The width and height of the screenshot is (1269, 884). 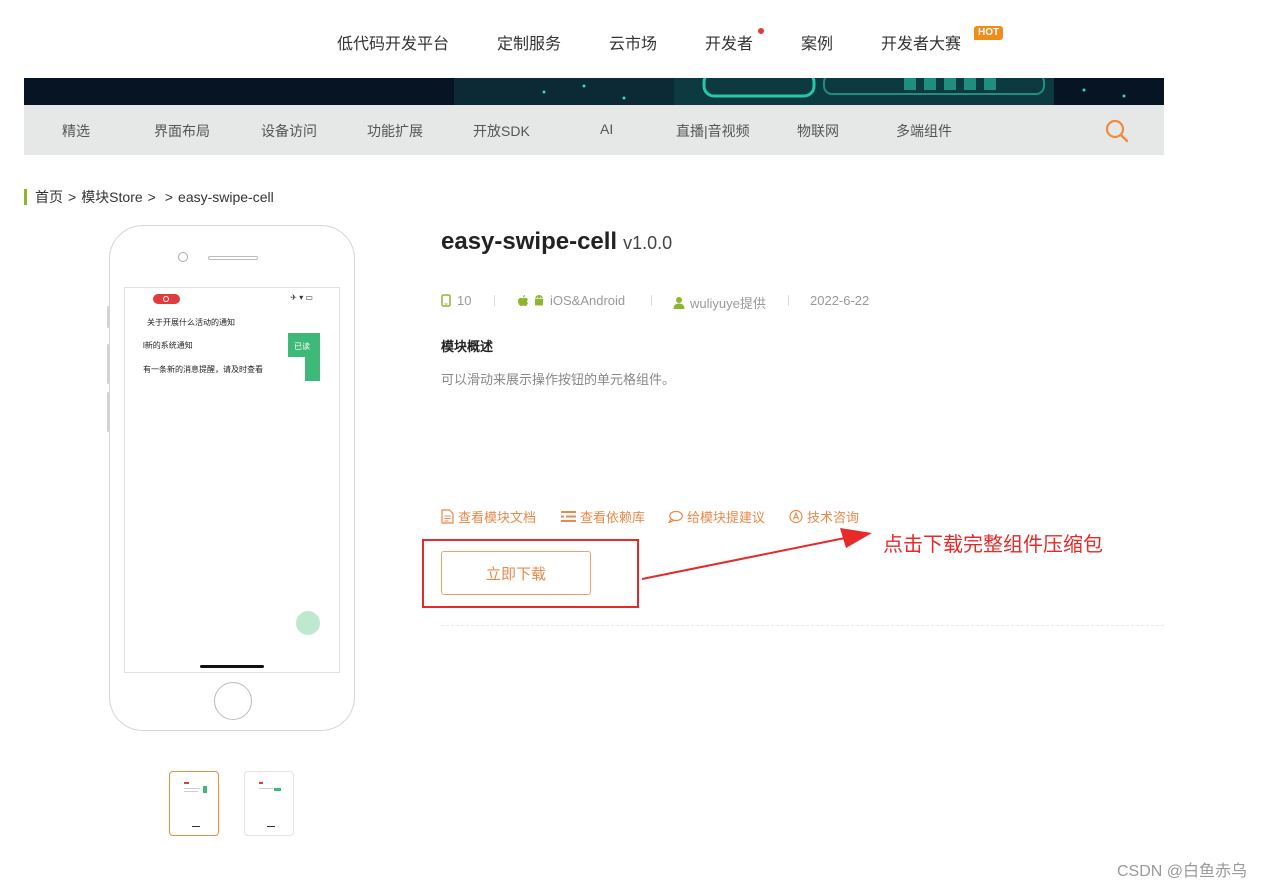 What do you see at coordinates (802, 625) in the screenshot?
I see `section-divider` at bounding box center [802, 625].